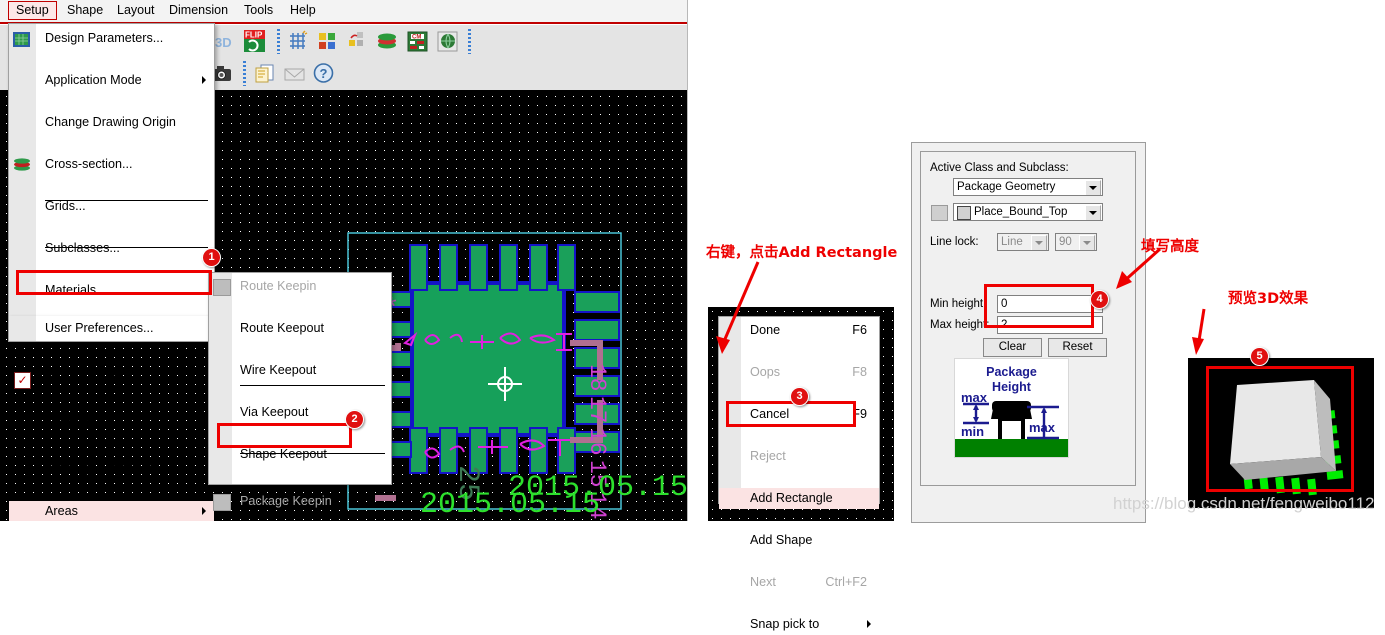  What do you see at coordinates (77, 421) in the screenshot?
I see `menu-label: Constraints` at bounding box center [77, 421].